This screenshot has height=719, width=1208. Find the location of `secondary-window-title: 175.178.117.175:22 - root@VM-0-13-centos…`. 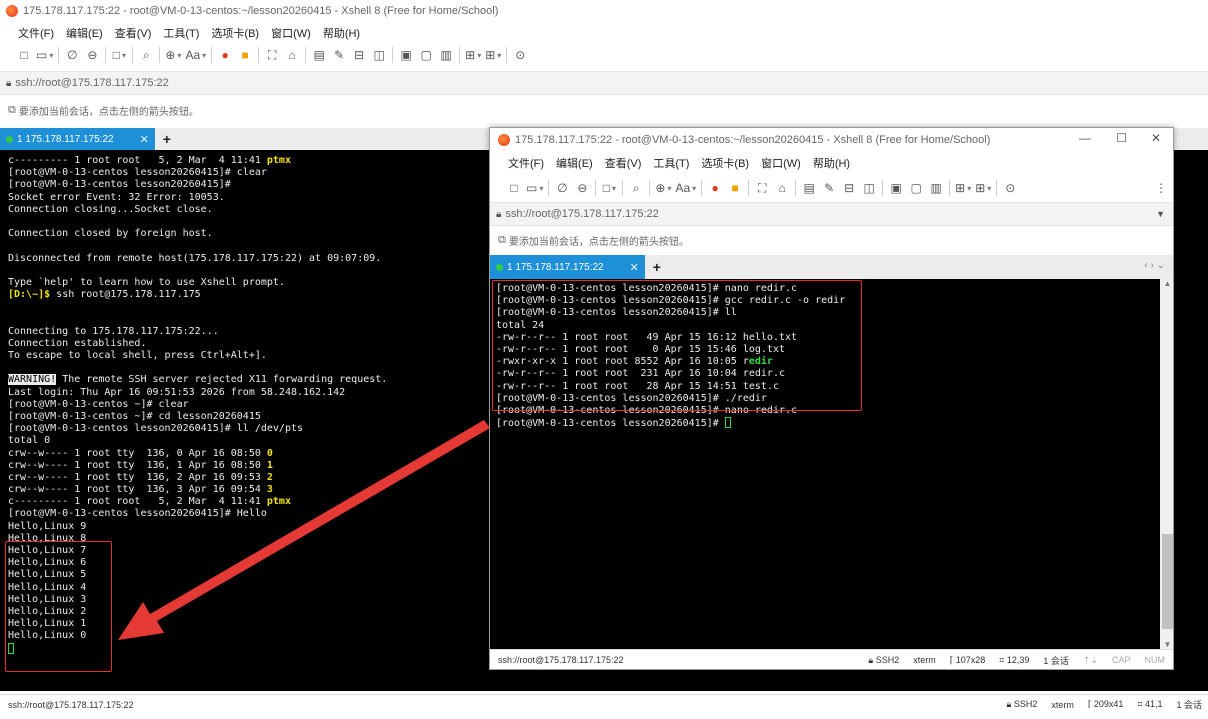

secondary-window-title: 175.178.117.175:22 - root@VM-0-13-centos… is located at coordinates (753, 140).